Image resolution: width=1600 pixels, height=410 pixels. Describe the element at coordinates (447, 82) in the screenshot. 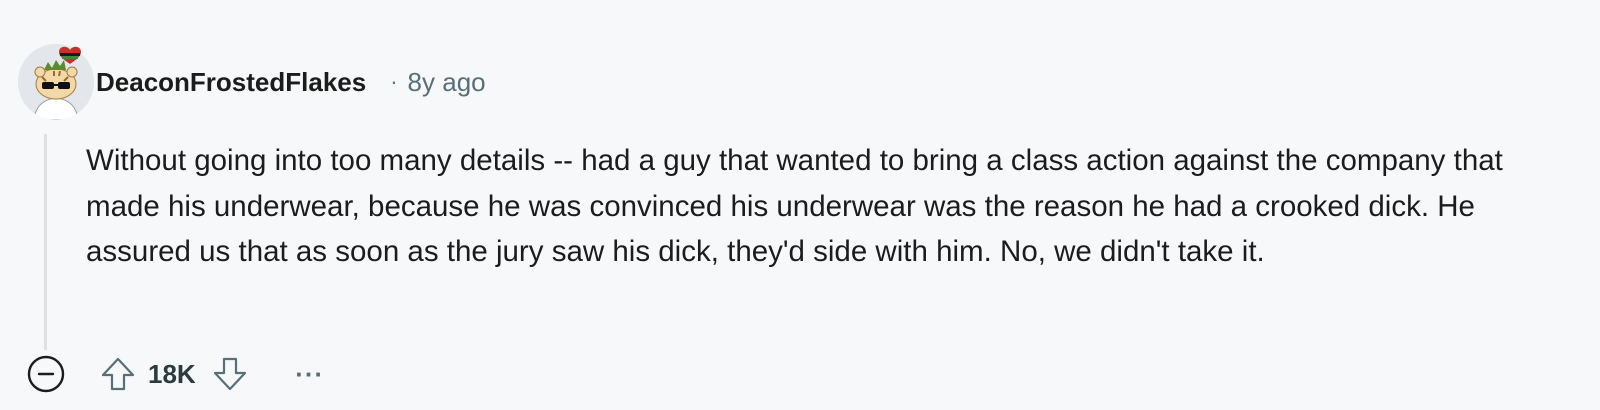

I see `comment-timestamp: 8y ago` at that location.